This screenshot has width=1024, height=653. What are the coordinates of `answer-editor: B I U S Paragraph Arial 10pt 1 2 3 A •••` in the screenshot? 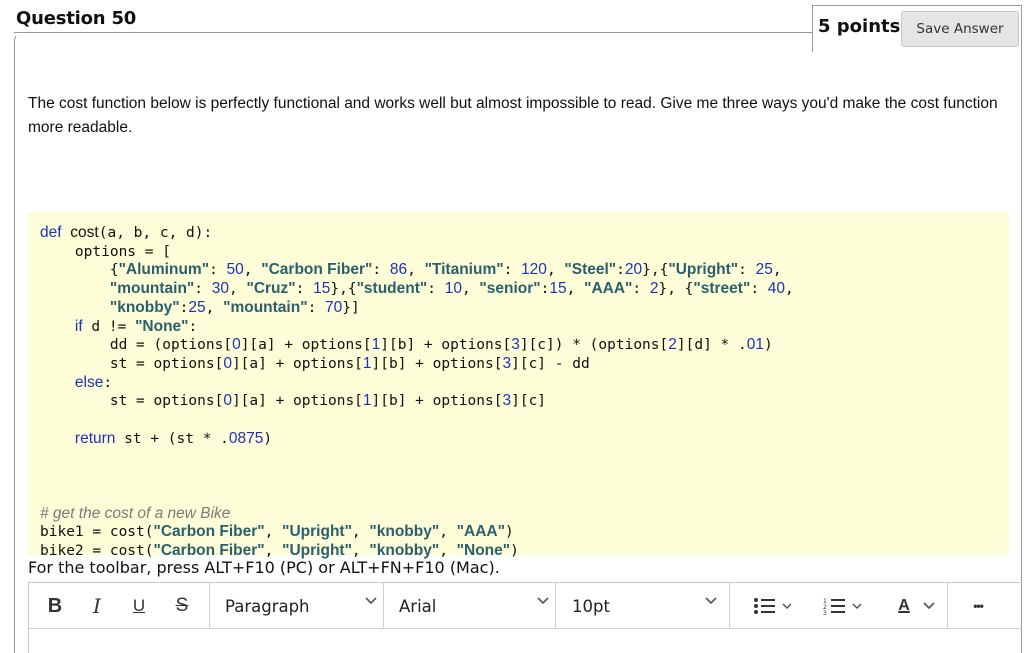 It's located at (525, 617).